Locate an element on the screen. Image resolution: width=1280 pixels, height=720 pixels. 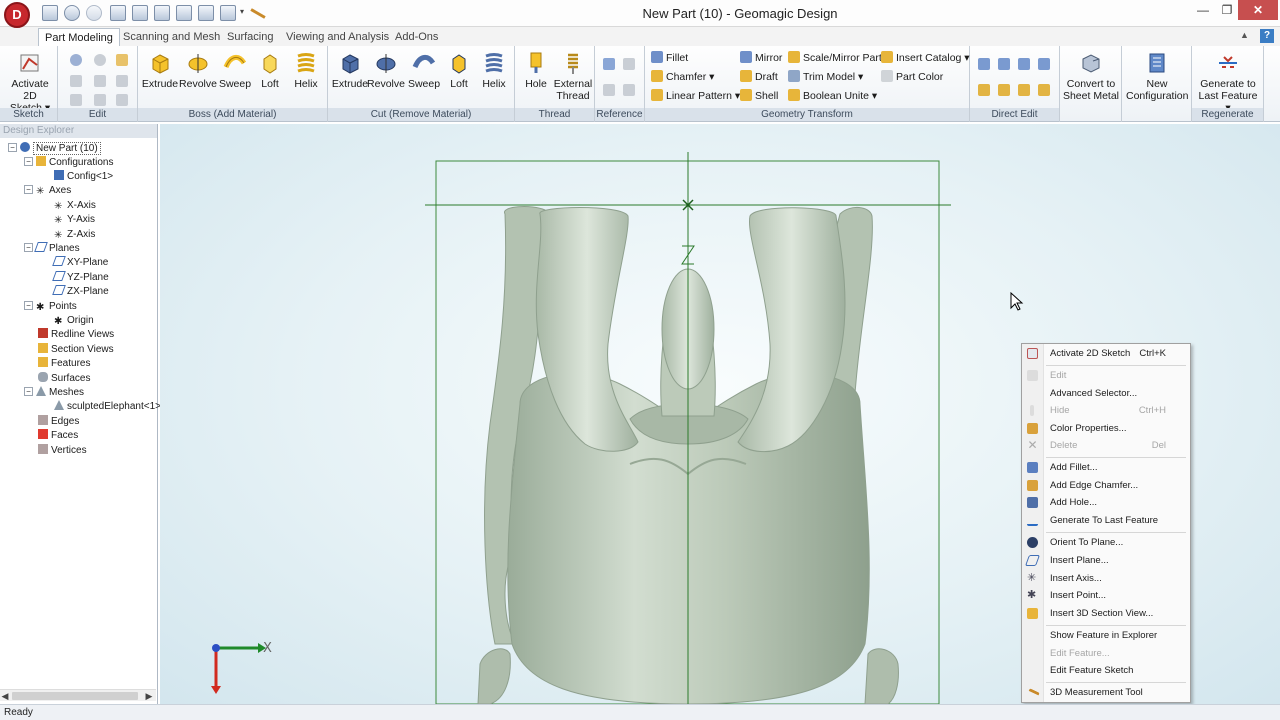
tab-viewing-and-analysis: Viewing and Analysis is located at coordinates (337, 37).